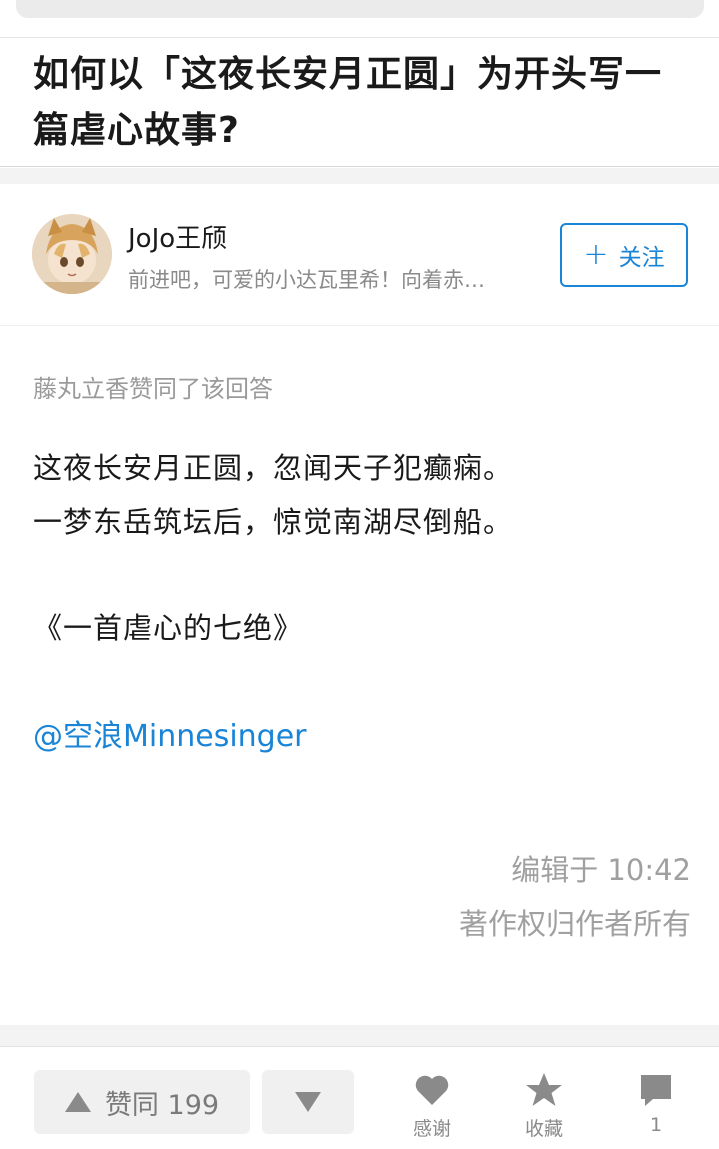  Describe the element at coordinates (431, 1129) in the screenshot. I see `thanks-label: 感谢` at that location.